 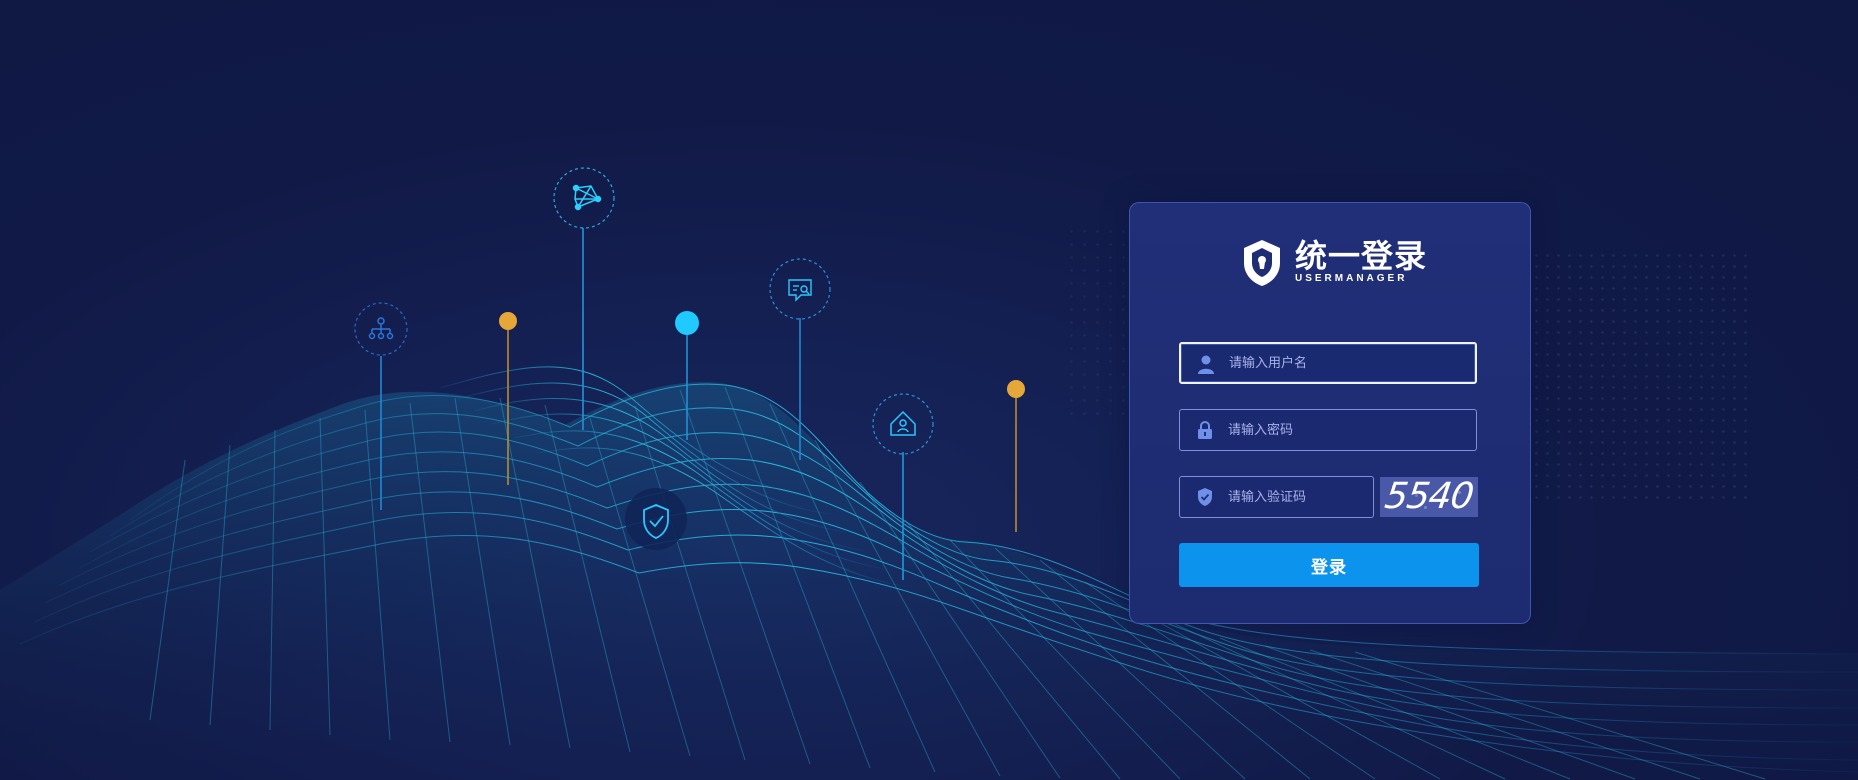 What do you see at coordinates (1329, 565) in the screenshot?
I see `login-button: 登录` at bounding box center [1329, 565].